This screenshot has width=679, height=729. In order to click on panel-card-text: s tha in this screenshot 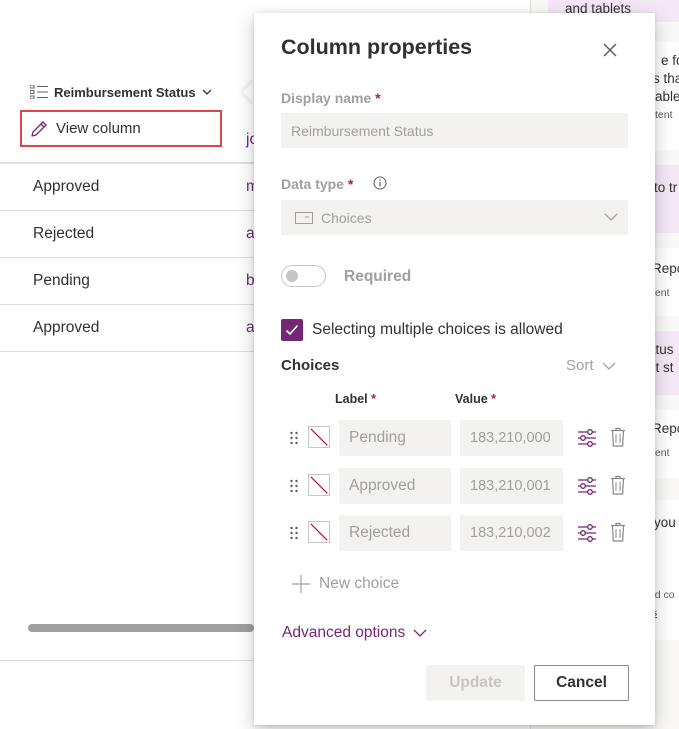, I will do `click(666, 78)`.